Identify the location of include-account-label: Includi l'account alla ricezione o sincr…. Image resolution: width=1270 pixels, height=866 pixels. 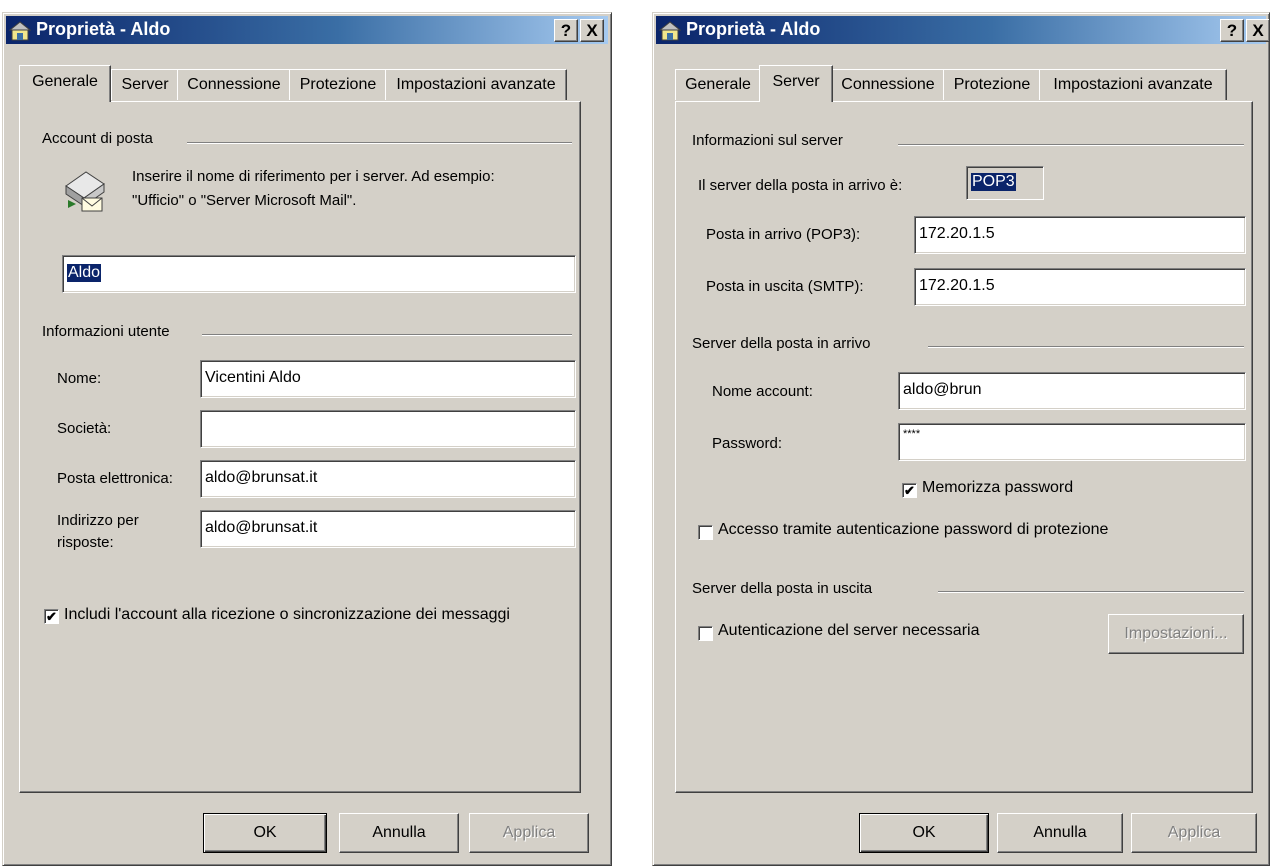
(287, 614).